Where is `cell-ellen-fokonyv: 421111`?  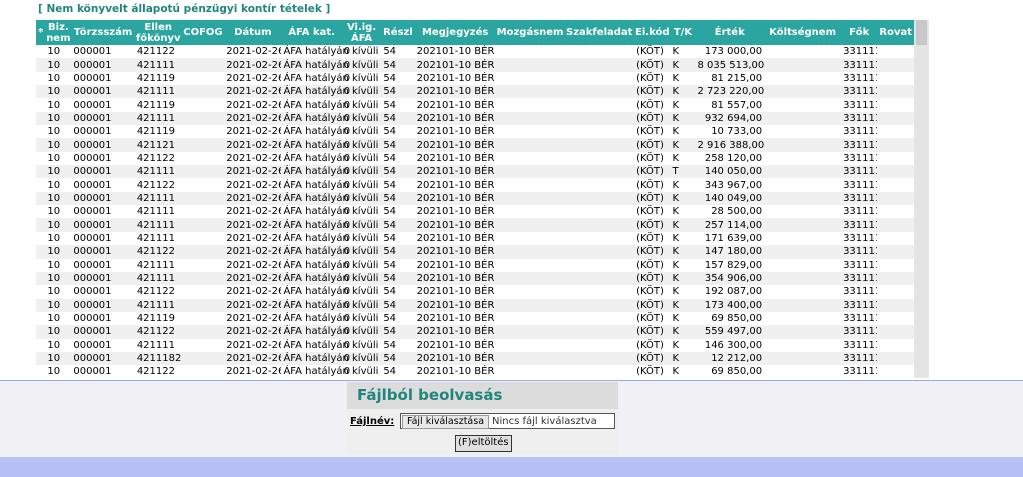
cell-ellen-fokonyv: 421111 is located at coordinates (158, 278).